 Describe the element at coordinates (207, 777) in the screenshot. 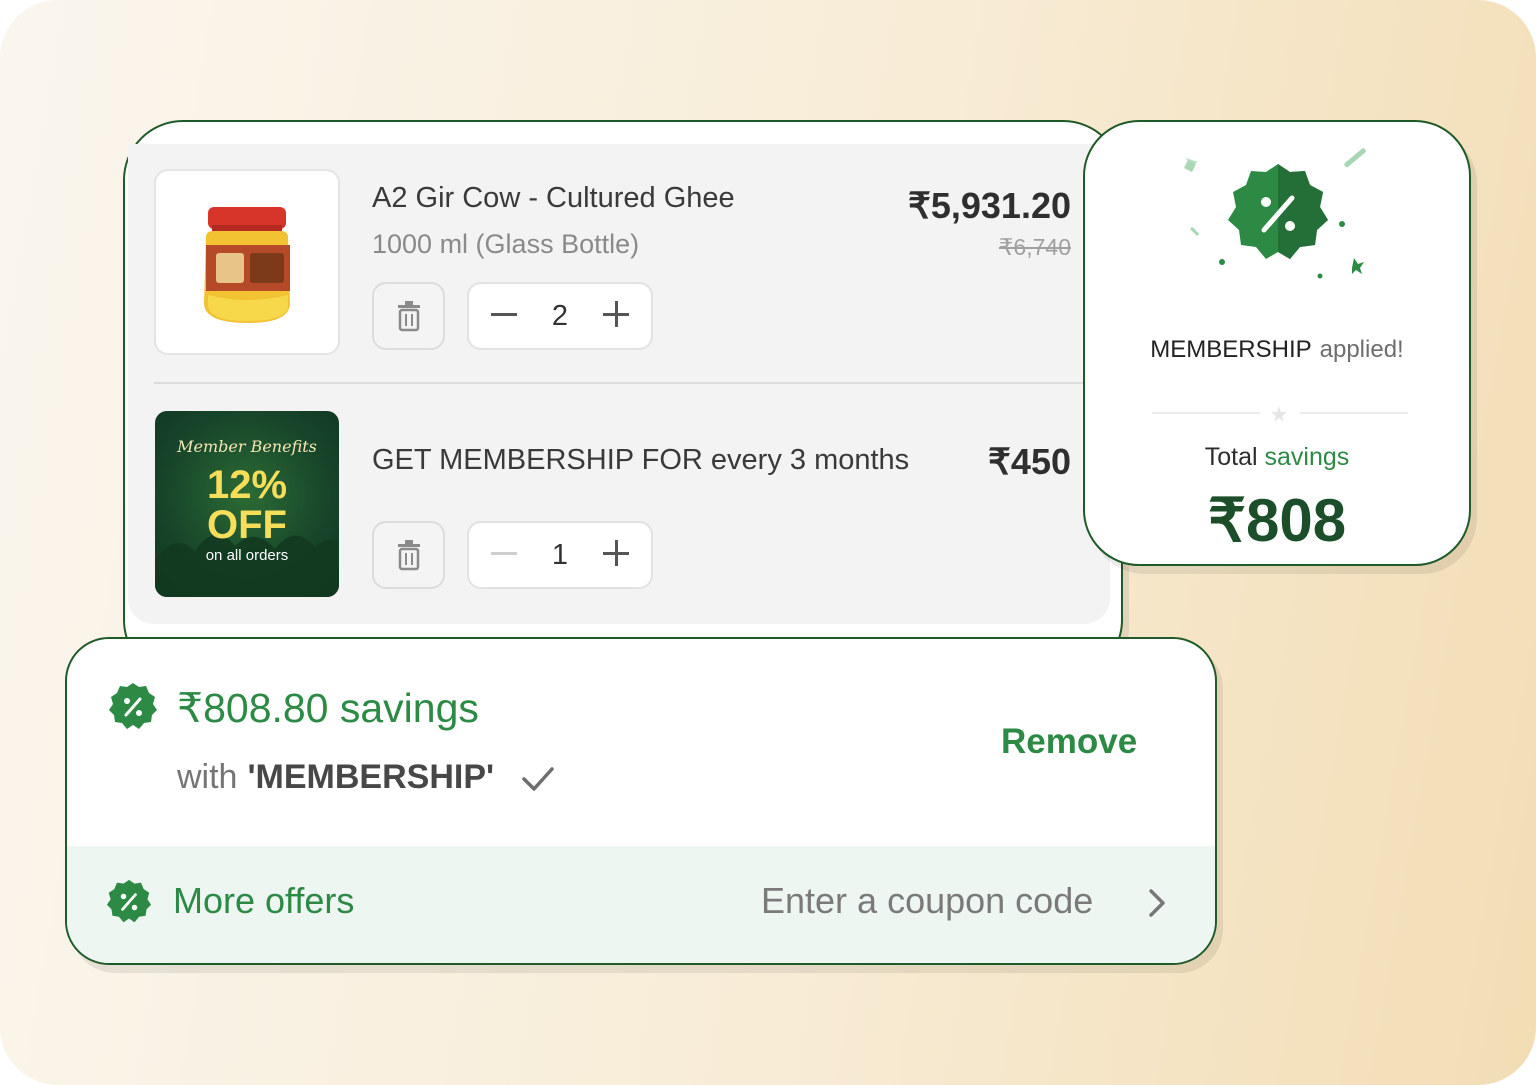

I see `with-text: with` at that location.